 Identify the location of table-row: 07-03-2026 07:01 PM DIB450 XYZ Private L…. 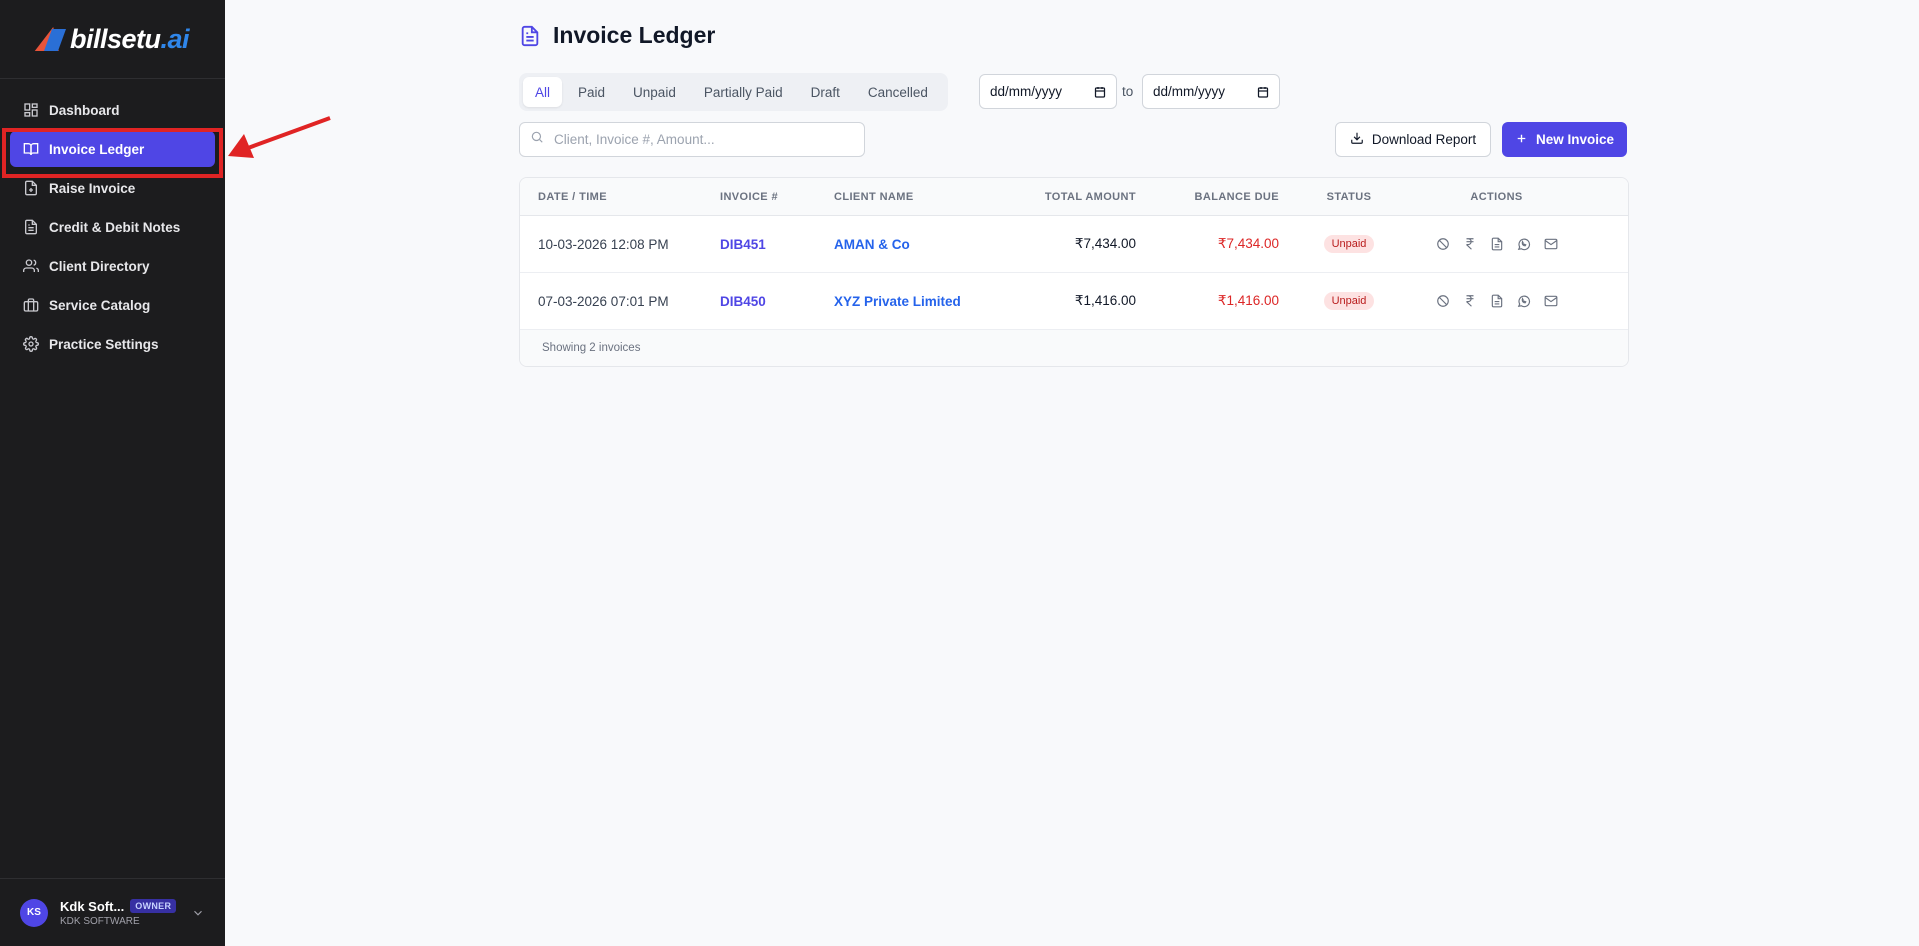
(1074, 301).